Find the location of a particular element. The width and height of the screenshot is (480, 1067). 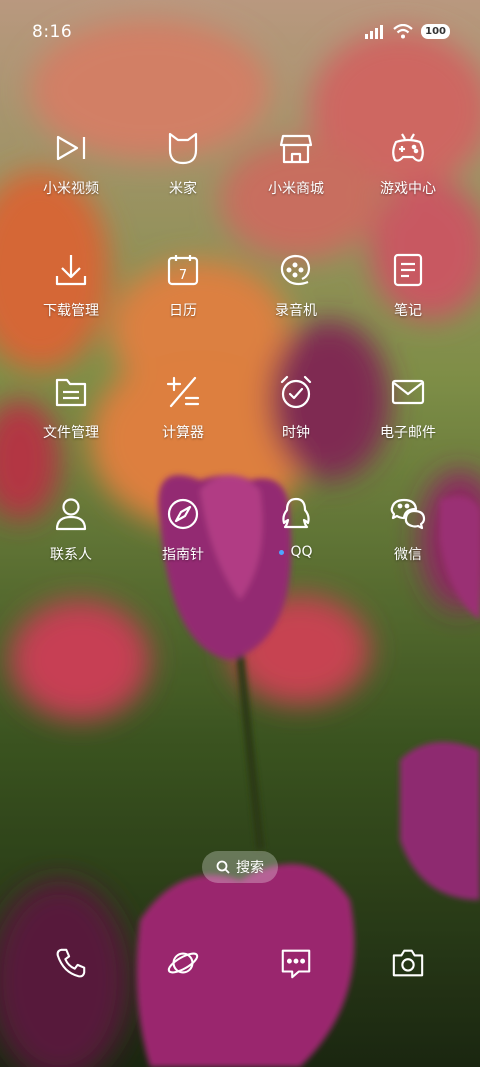

app-download-manager: 下载管理 is located at coordinates (71, 286).